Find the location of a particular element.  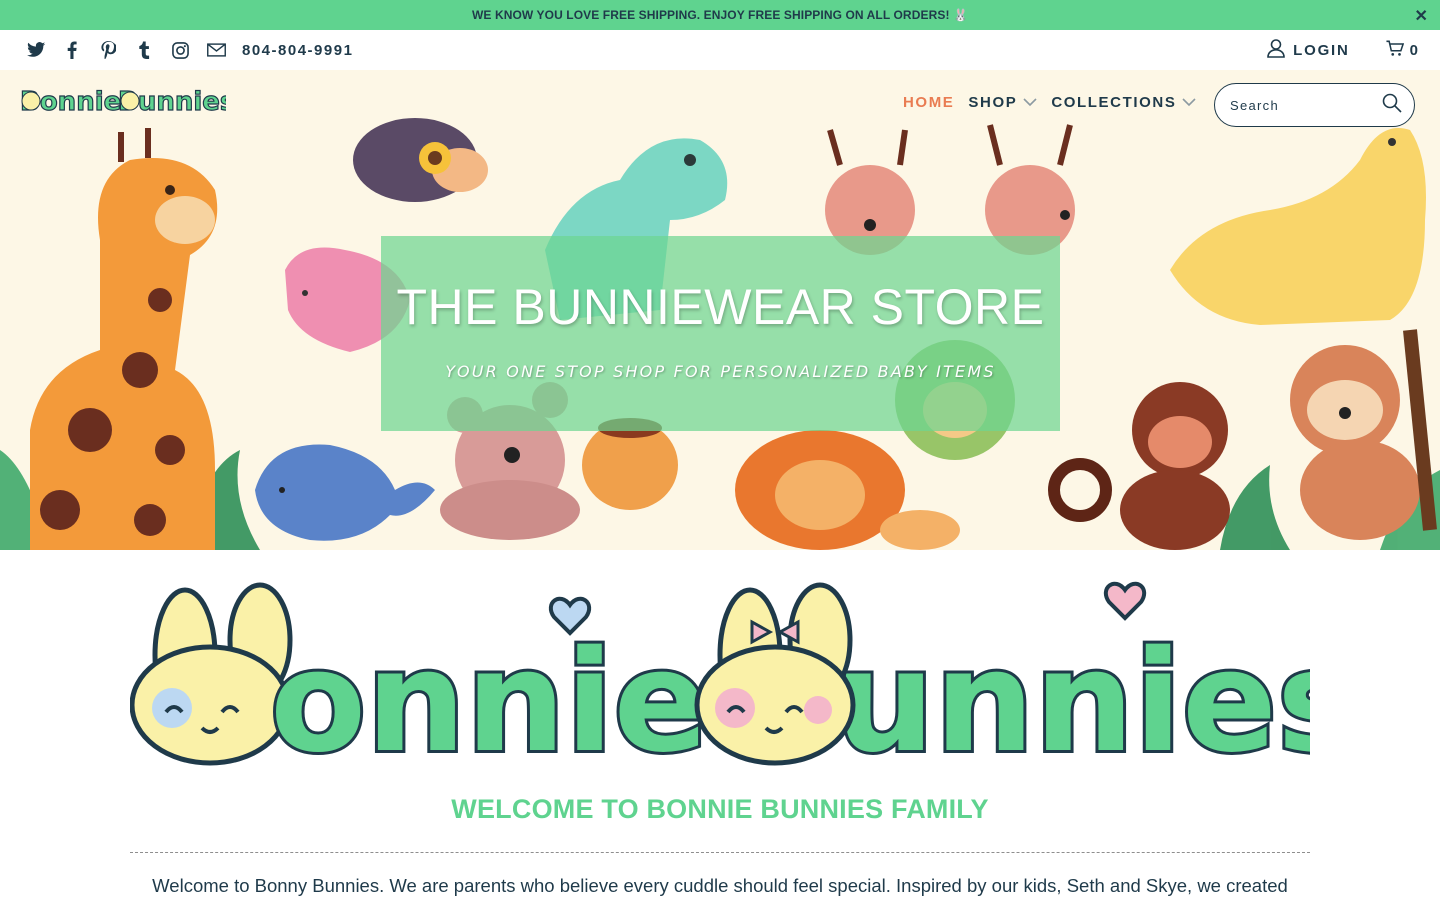

login-link: LOGIN is located at coordinates (1308, 50).